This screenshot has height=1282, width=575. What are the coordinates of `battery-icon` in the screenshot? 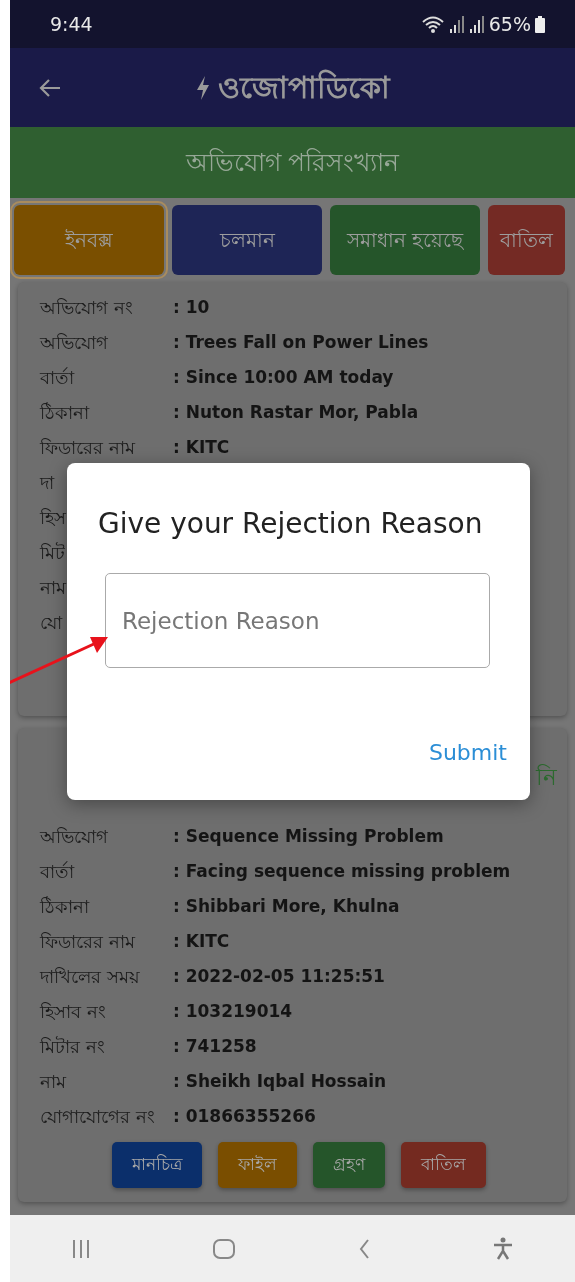 It's located at (540, 24).